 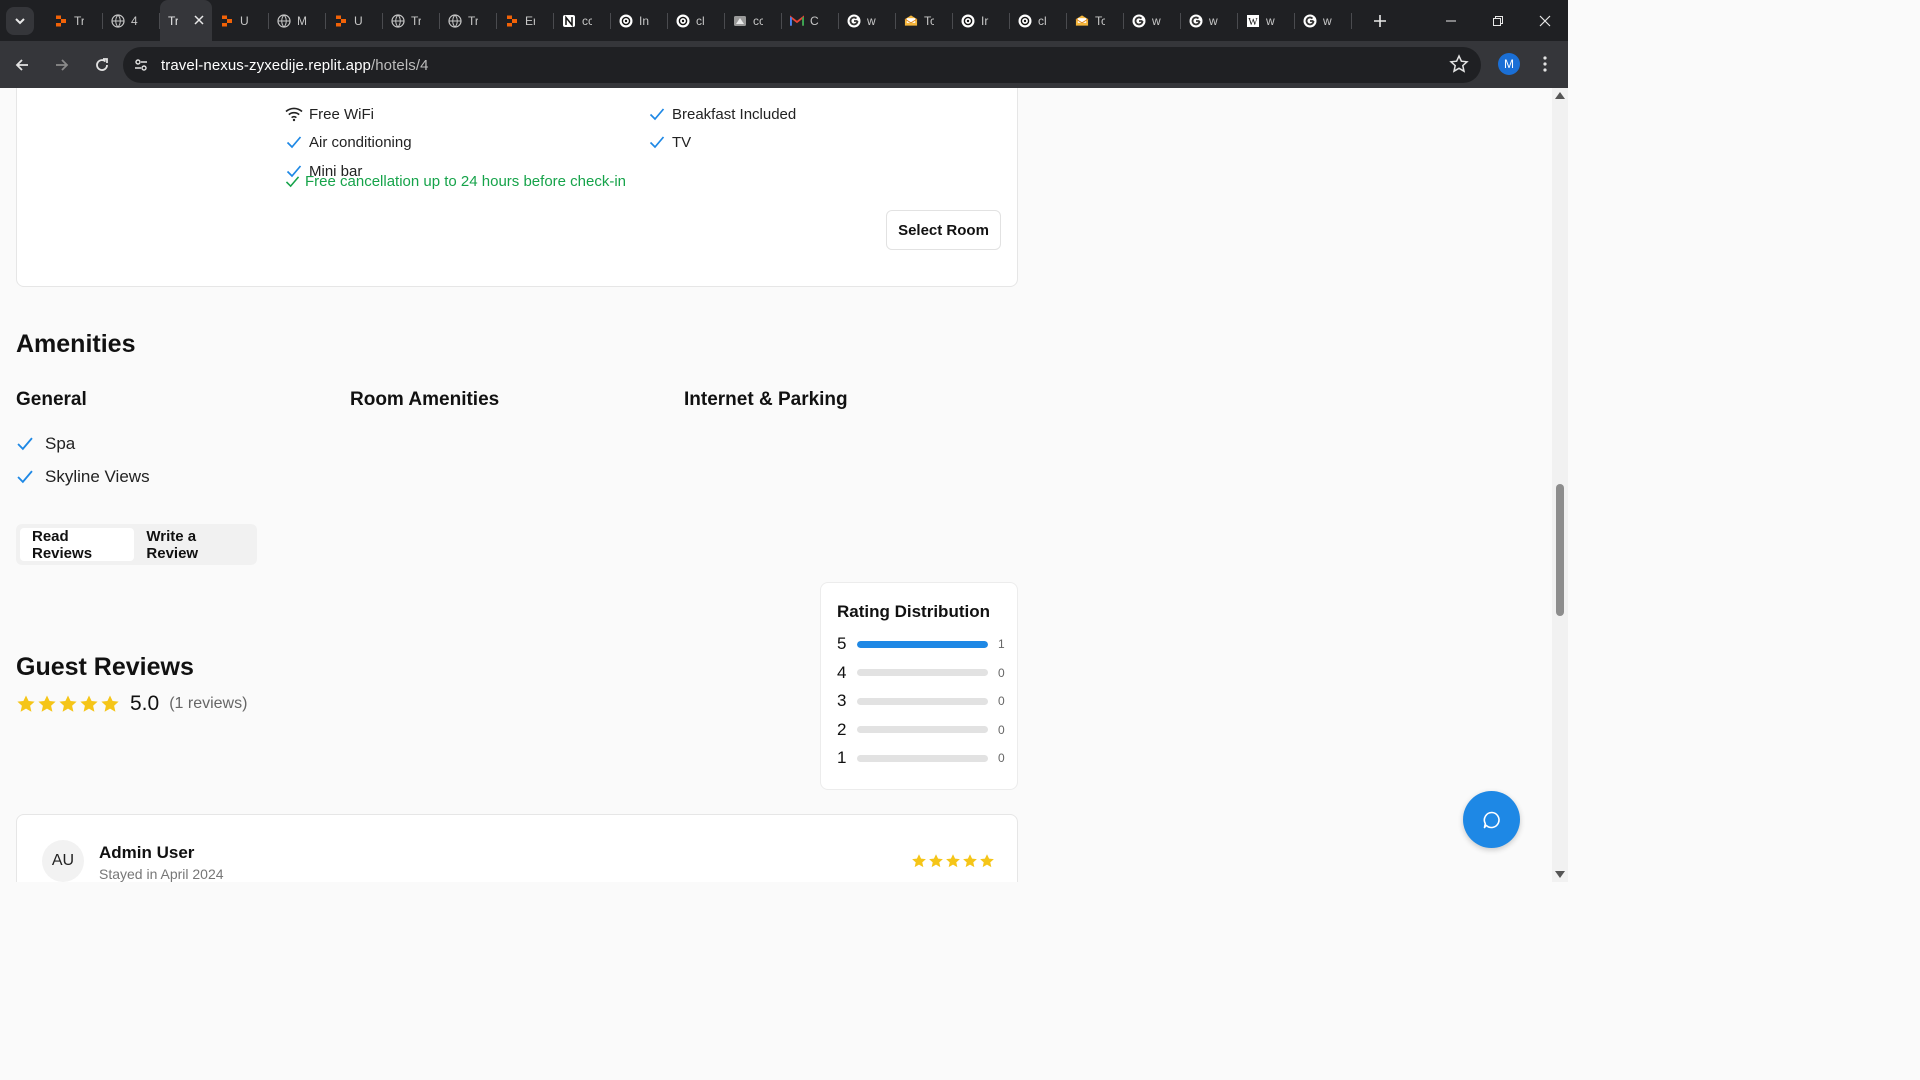 I want to click on amenity-item: Skyline Views, so click(x=83, y=476).